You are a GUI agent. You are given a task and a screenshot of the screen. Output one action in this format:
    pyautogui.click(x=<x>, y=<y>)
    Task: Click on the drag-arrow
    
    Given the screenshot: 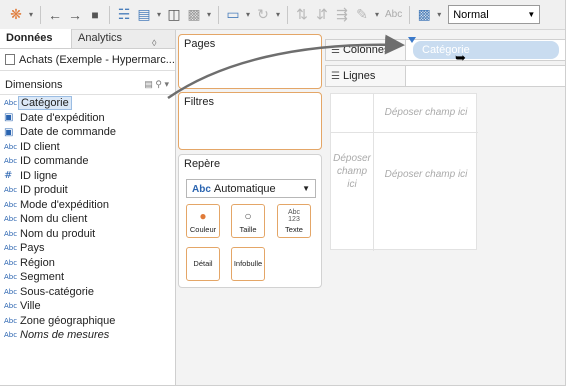 What is the action you would take?
    pyautogui.click(x=286, y=67)
    